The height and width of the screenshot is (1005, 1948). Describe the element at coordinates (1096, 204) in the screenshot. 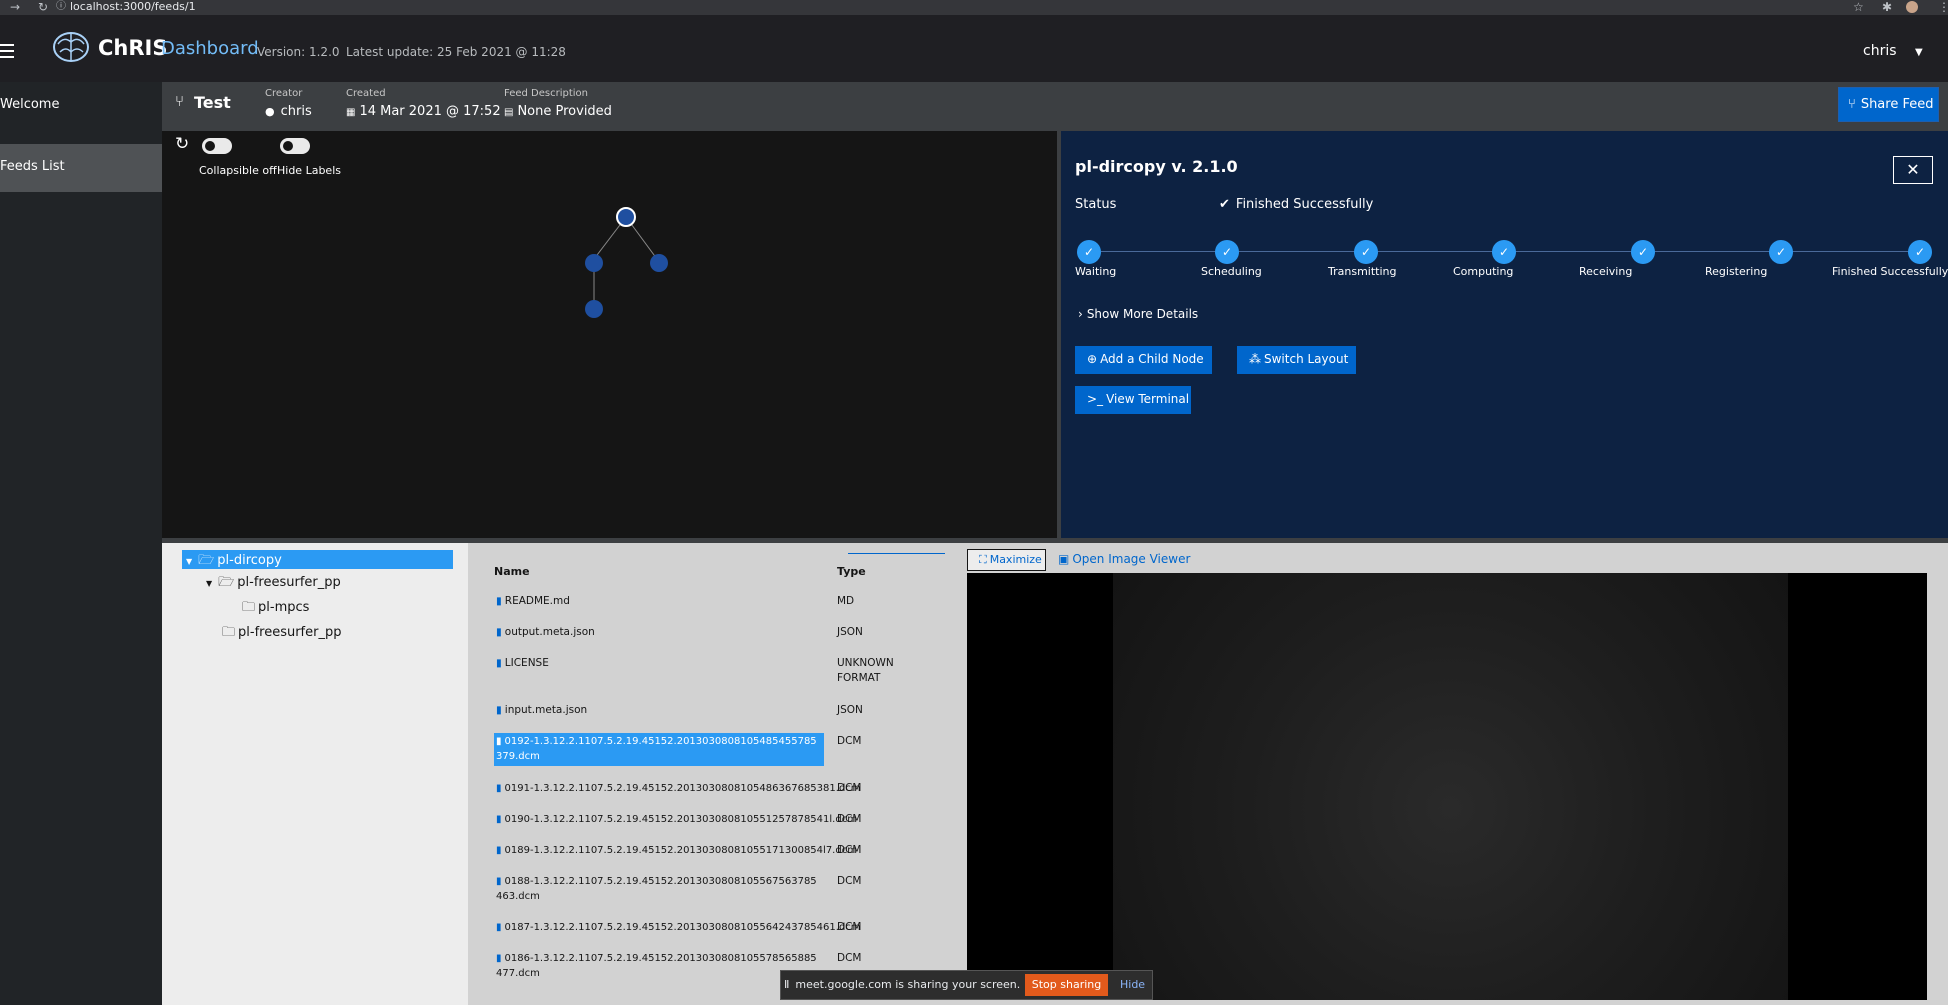

I see `status-label: Status` at that location.